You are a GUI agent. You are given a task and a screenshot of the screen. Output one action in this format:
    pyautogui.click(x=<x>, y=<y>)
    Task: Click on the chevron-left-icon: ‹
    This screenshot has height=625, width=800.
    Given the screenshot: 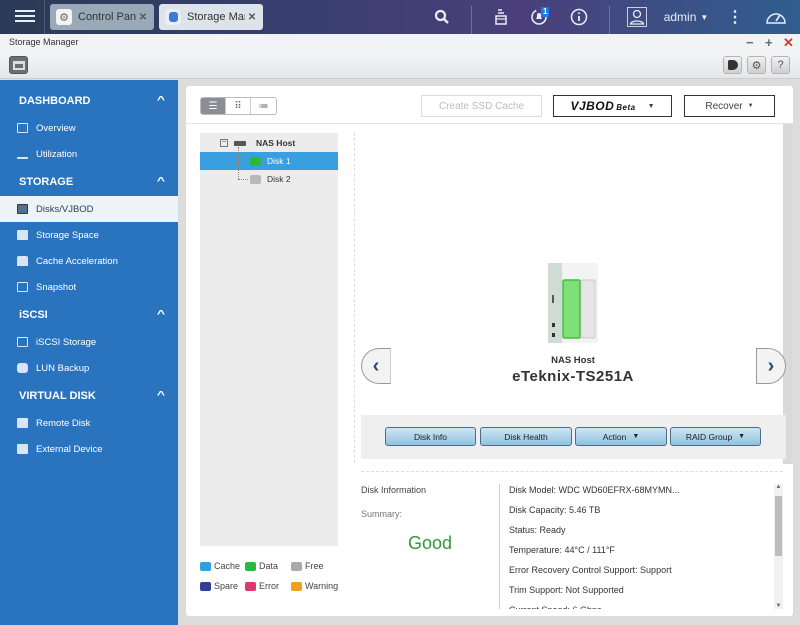 What is the action you would take?
    pyautogui.click(x=376, y=365)
    